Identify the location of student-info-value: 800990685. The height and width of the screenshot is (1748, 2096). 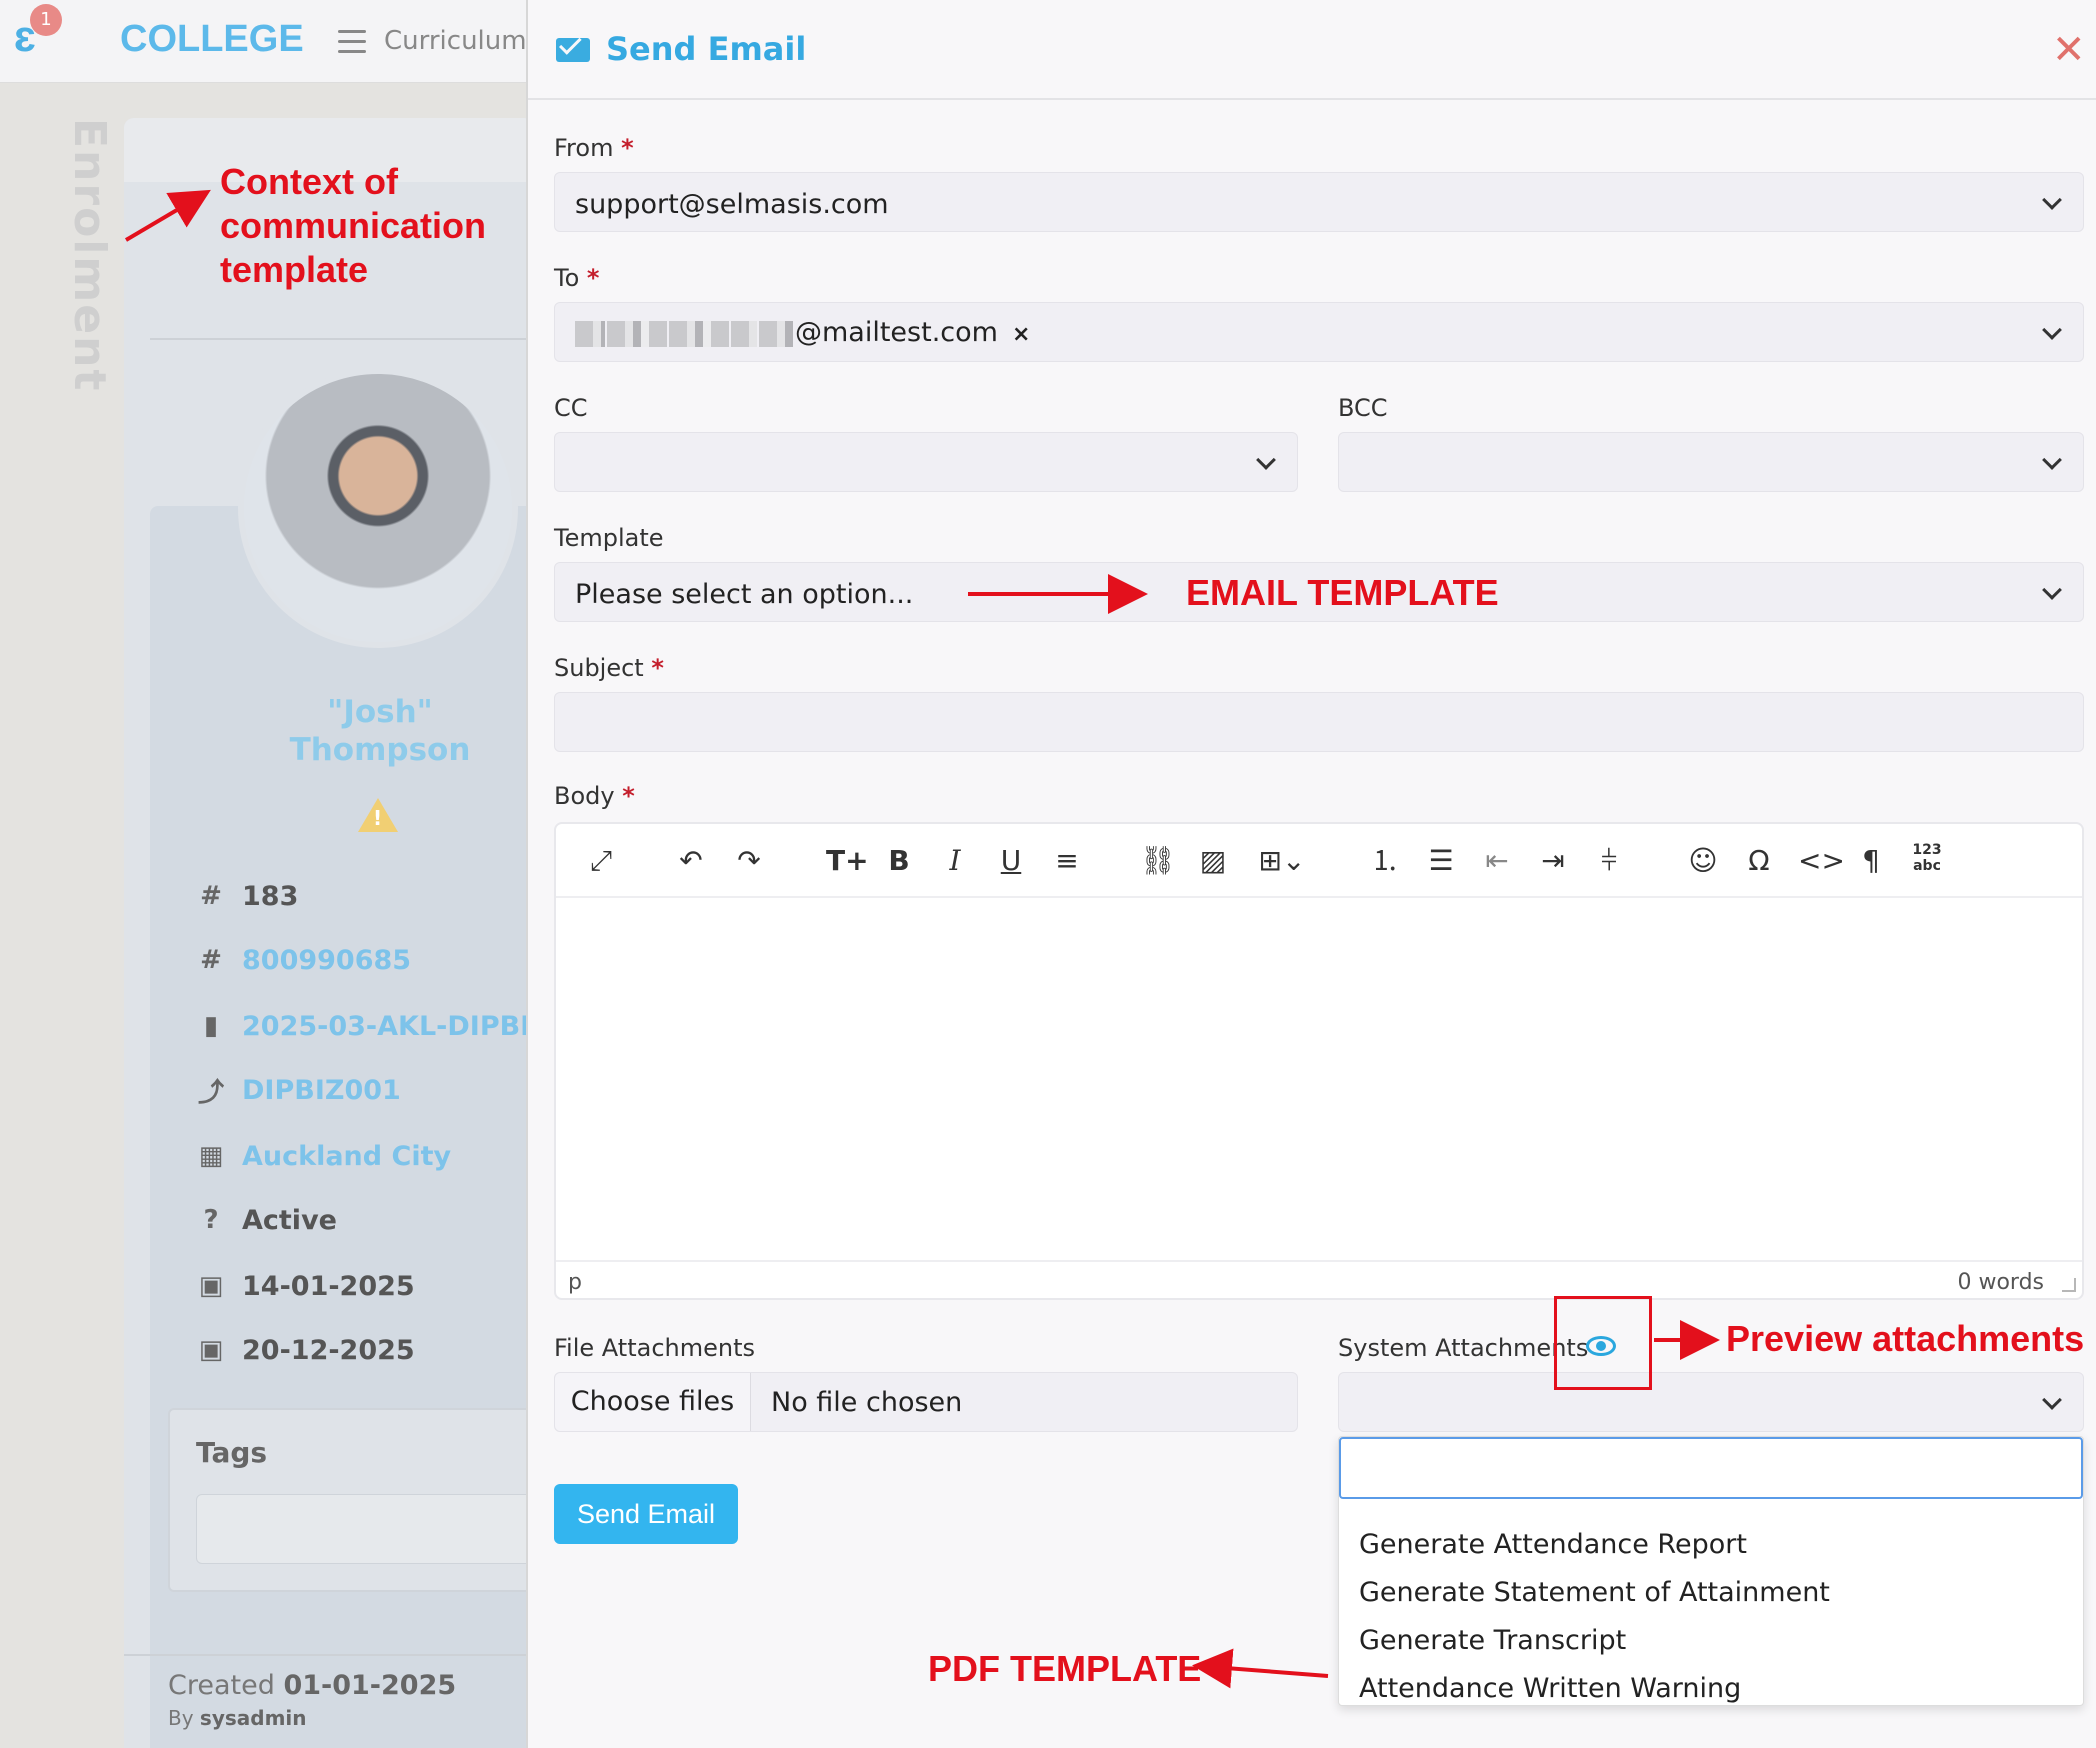
(326, 960).